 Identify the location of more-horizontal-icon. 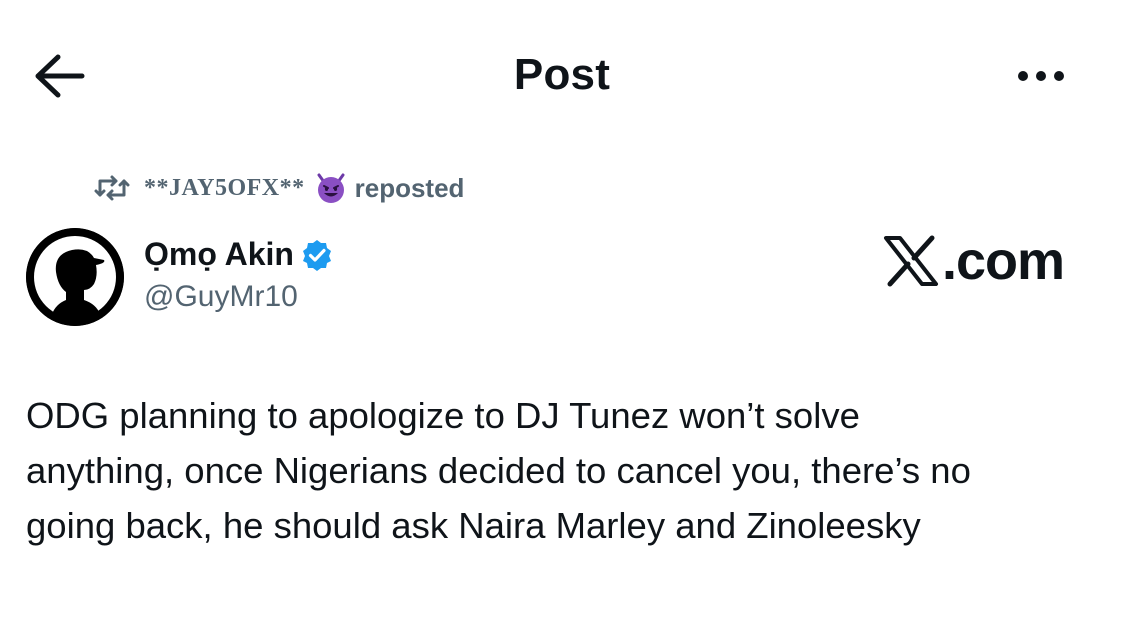
(1041, 76).